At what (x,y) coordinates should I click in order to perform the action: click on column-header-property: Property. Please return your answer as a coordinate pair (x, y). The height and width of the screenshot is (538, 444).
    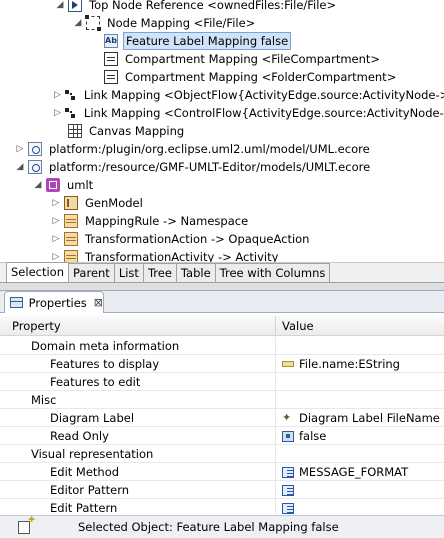
    Looking at the image, I should click on (138, 326).